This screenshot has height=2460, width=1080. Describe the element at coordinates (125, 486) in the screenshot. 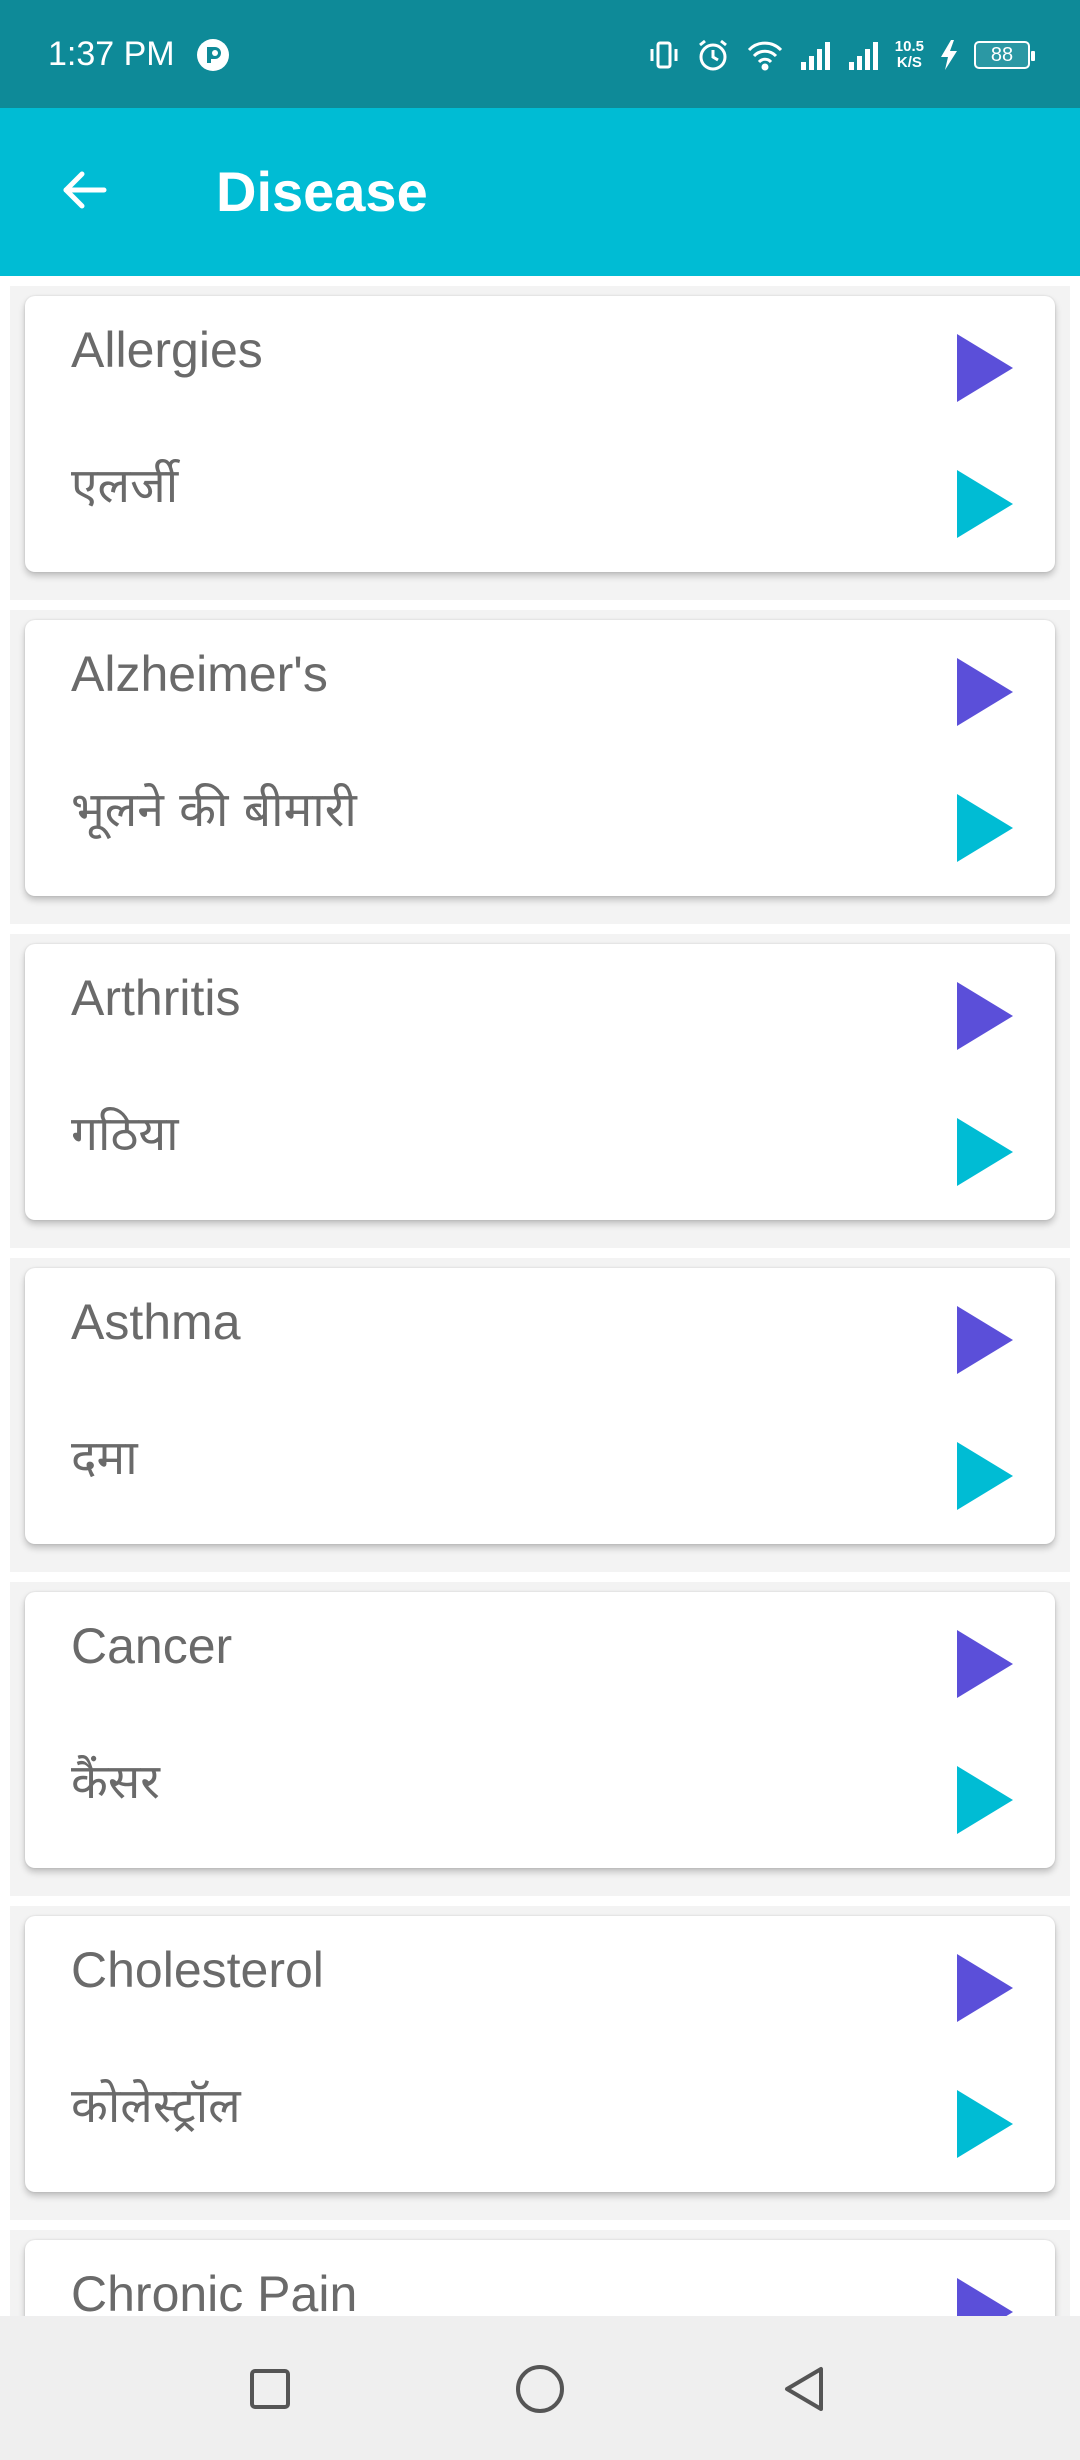

I see `hindi-name: एलर्जी` at that location.